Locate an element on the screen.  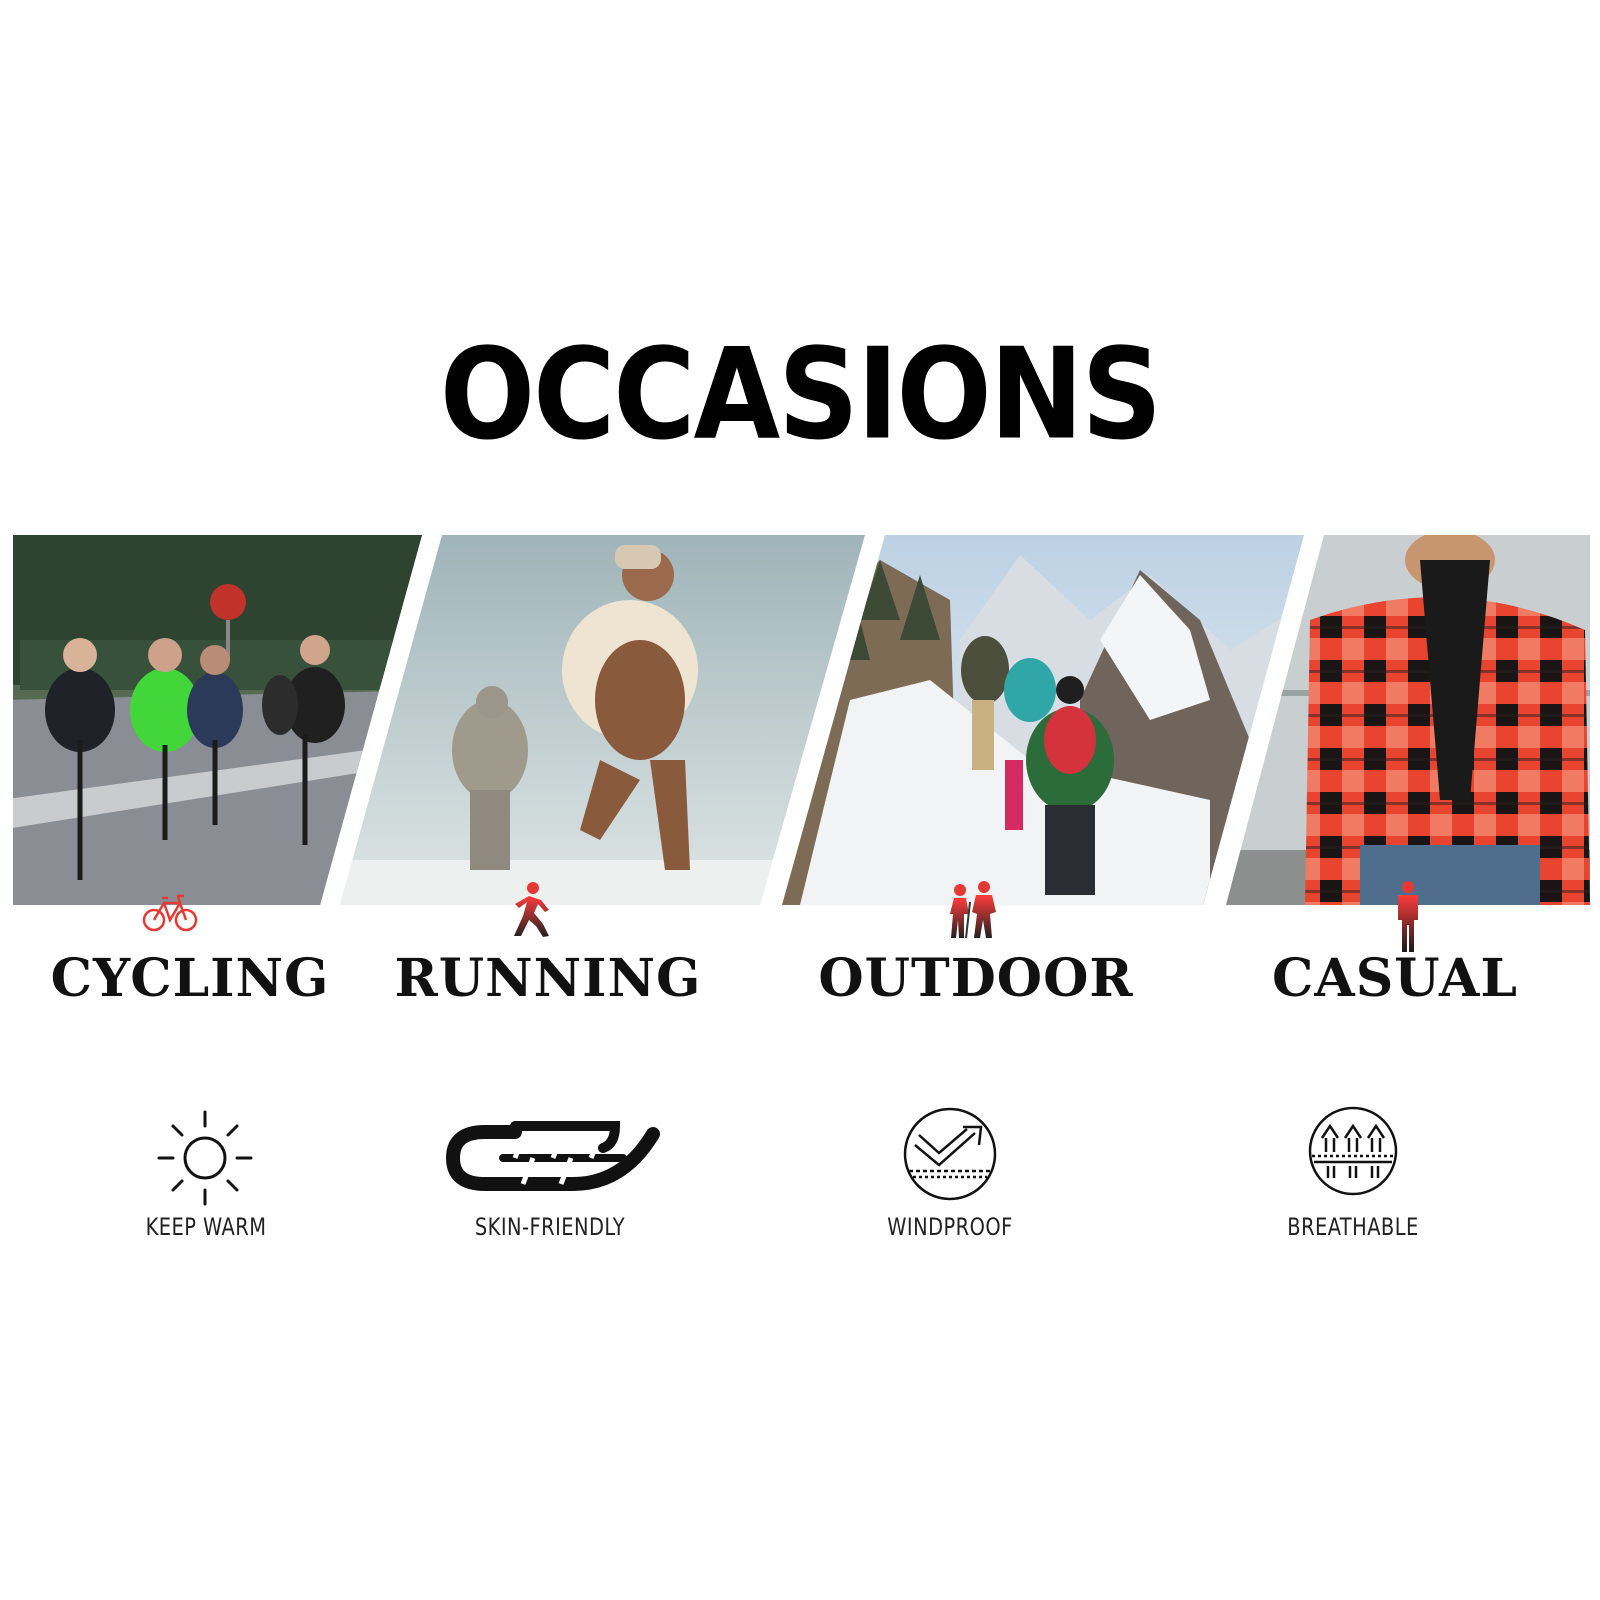
feature-label-windproof: WINDPROOF is located at coordinates (950, 1227).